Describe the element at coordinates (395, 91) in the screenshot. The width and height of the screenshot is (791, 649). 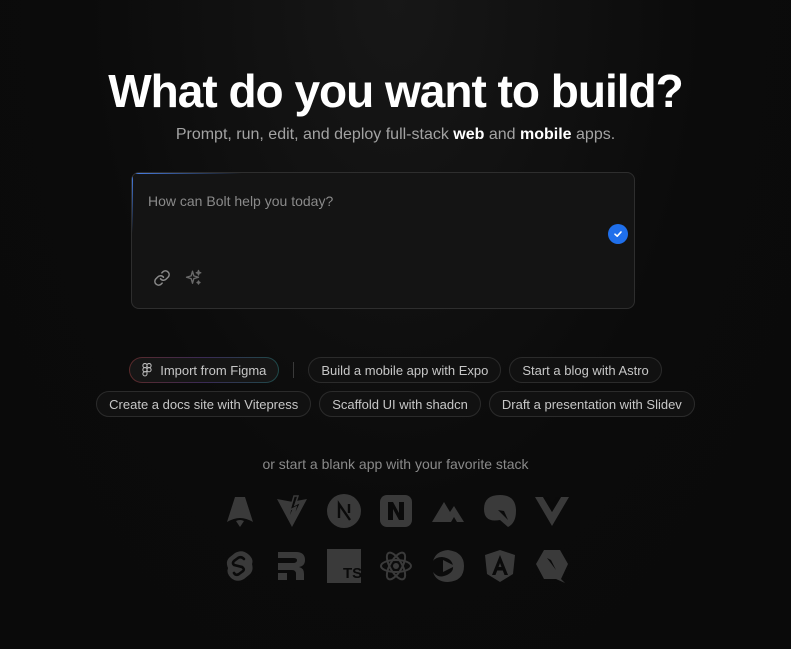
I see `page-title: What do you want to build?` at that location.